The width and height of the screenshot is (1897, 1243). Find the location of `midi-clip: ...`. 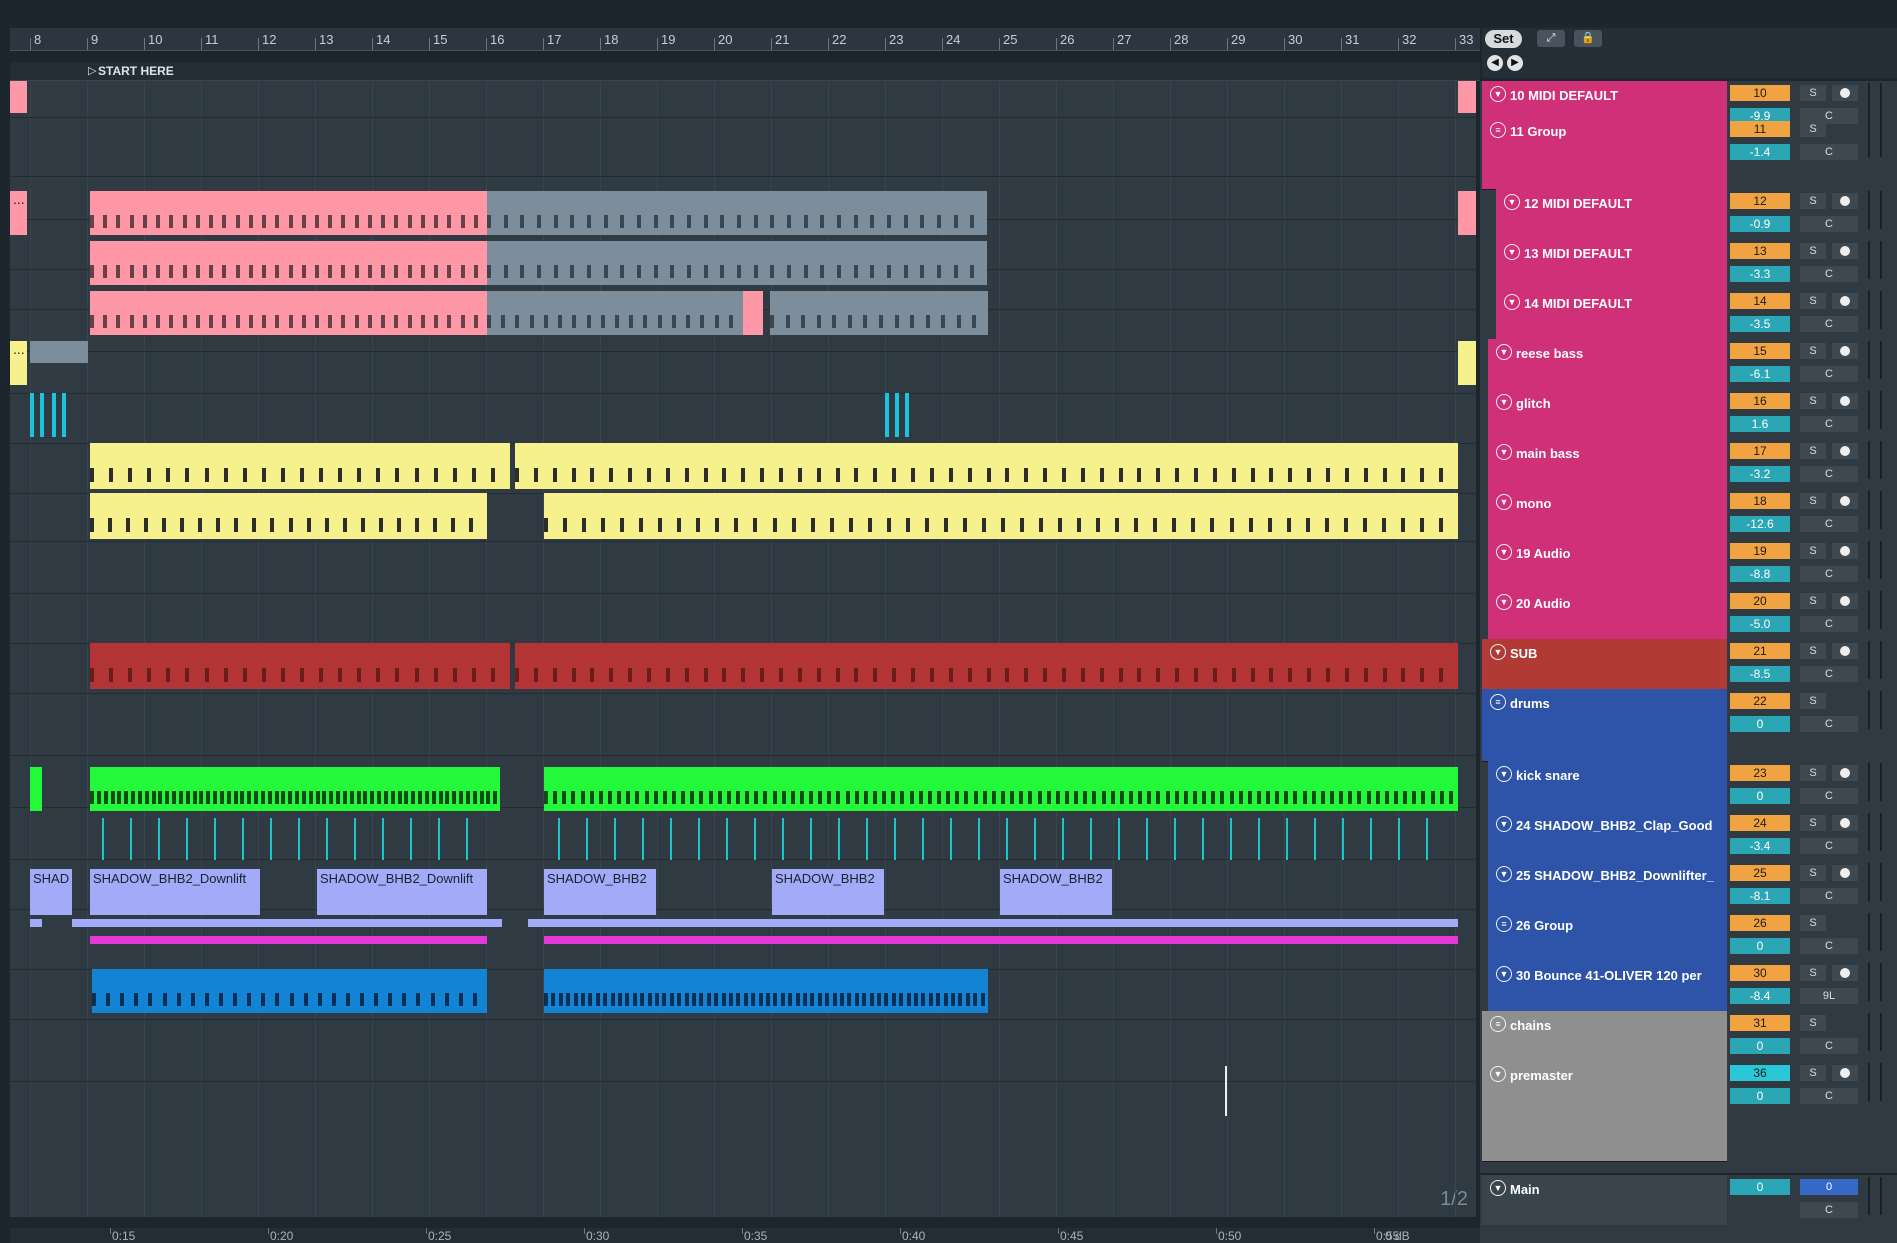

midi-clip: ... is located at coordinates (18, 363).